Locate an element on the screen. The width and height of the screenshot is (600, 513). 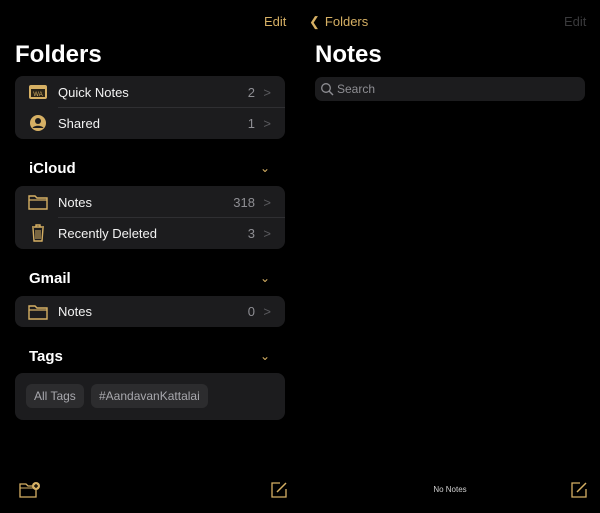
section-header-icloud: iCloud is located at coordinates (52, 168).